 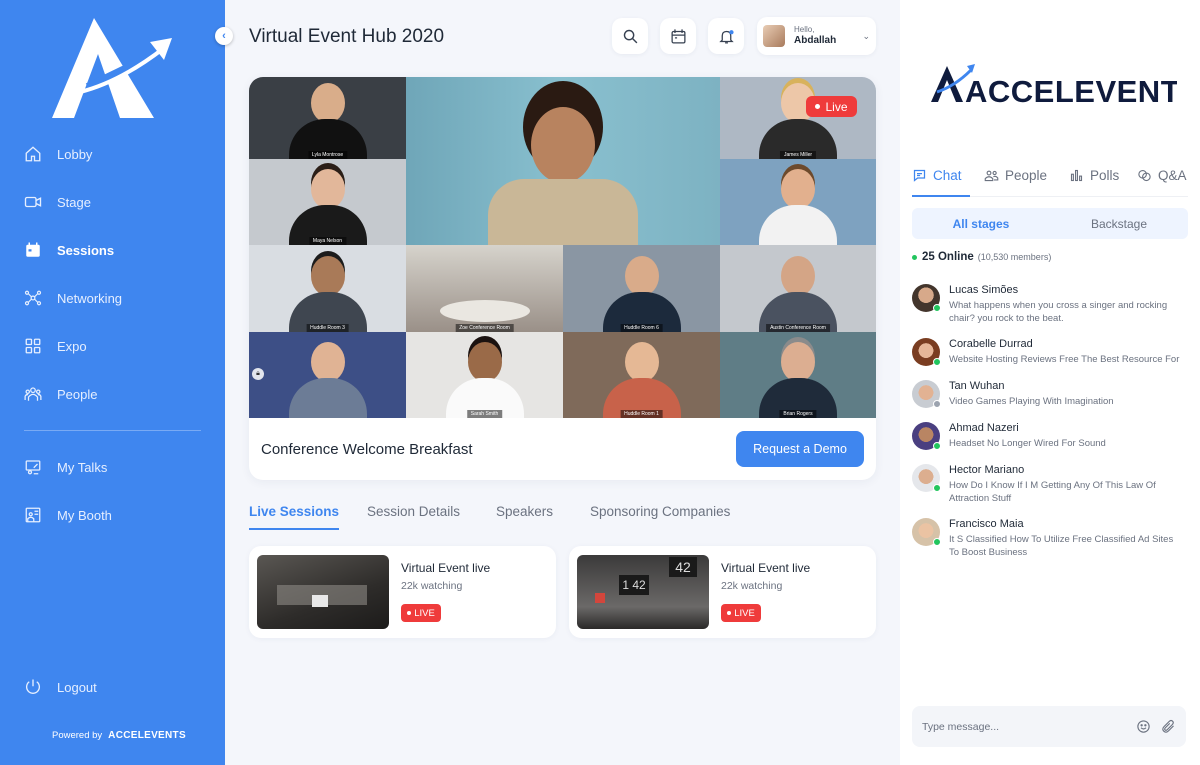 I want to click on notifications-button, so click(x=726, y=36).